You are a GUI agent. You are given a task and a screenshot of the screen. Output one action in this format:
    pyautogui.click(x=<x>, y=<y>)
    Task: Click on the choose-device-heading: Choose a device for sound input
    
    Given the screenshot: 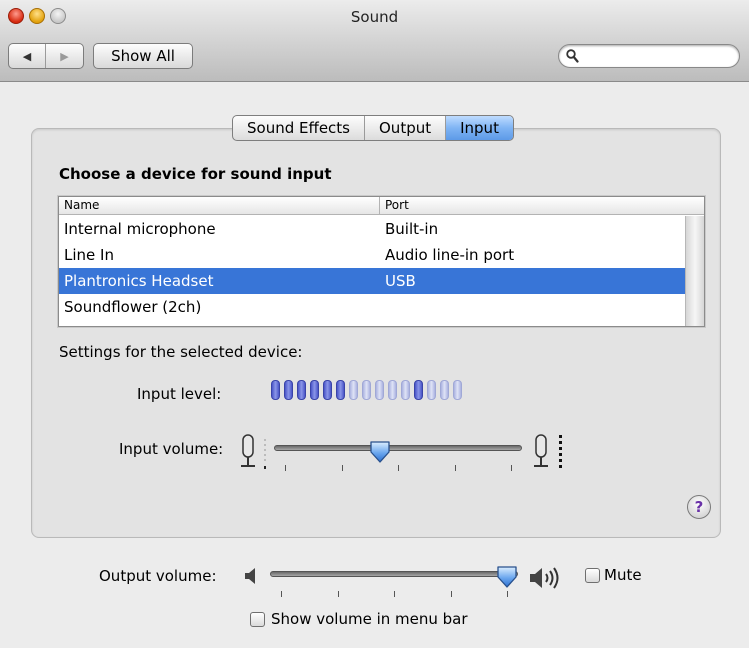 What is the action you would take?
    pyautogui.click(x=195, y=174)
    